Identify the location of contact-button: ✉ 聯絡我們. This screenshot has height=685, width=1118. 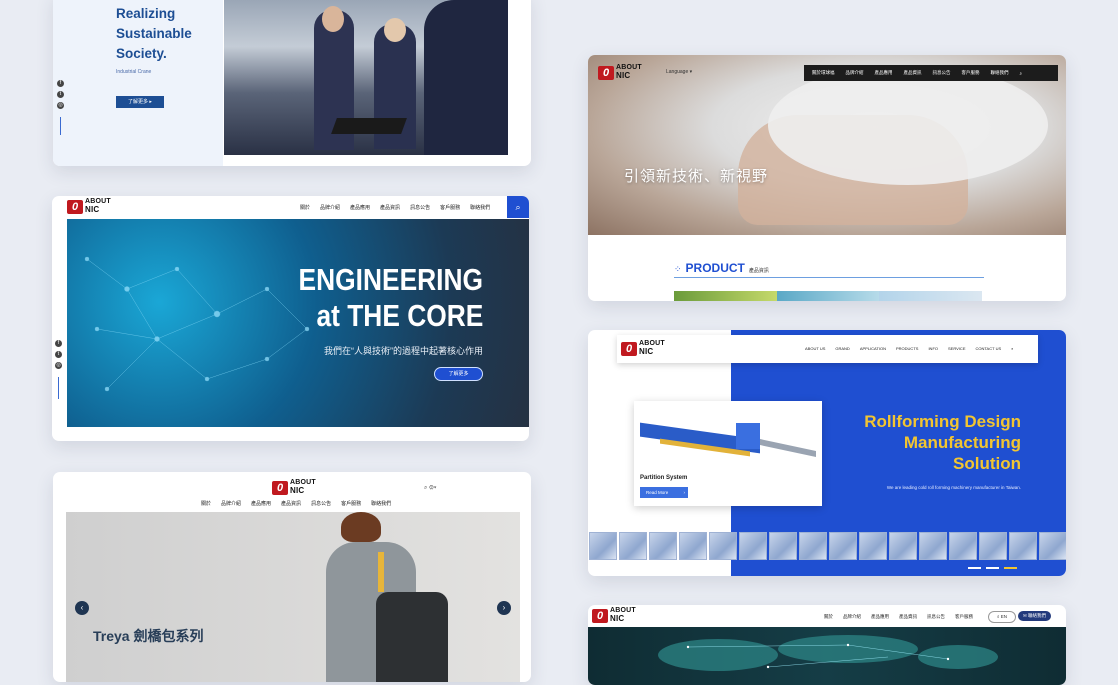
(1034, 616).